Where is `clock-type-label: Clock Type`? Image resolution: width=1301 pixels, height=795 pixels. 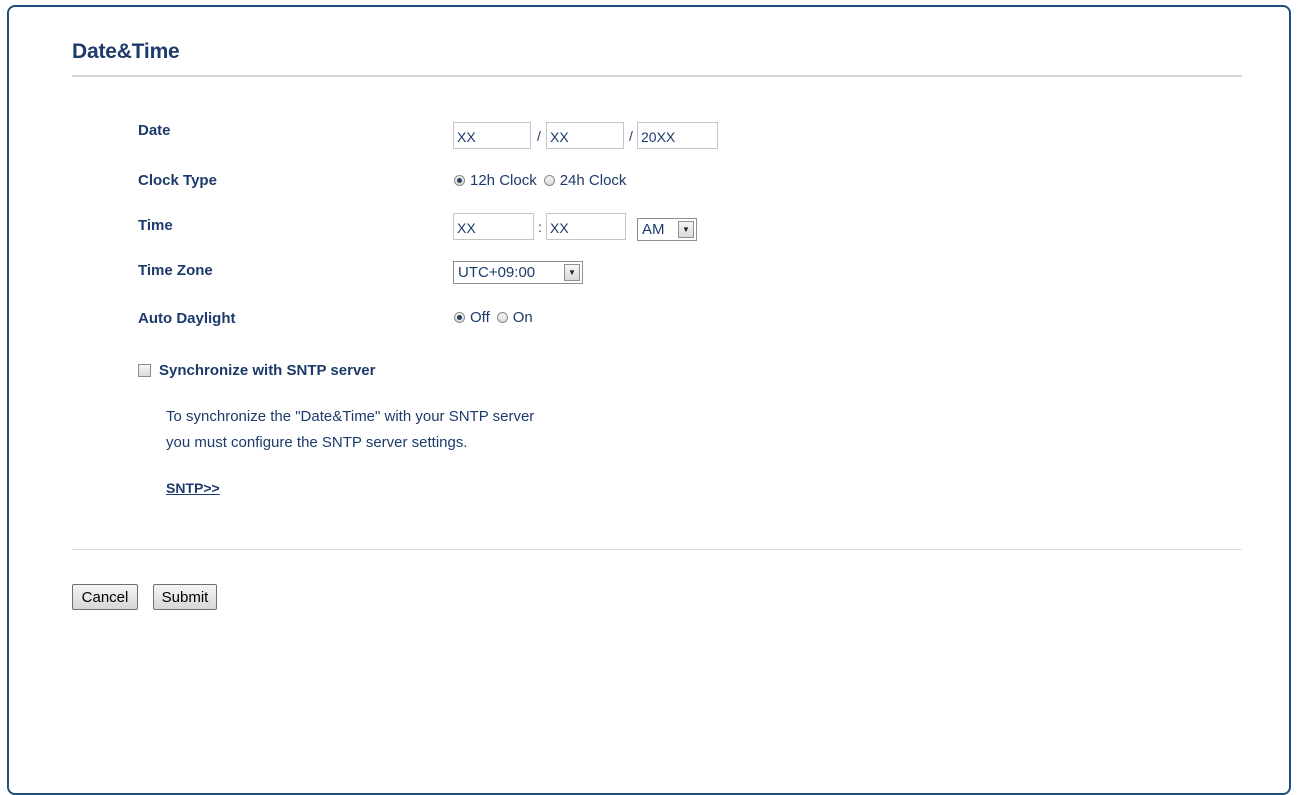 clock-type-label: Clock Type is located at coordinates (177, 180).